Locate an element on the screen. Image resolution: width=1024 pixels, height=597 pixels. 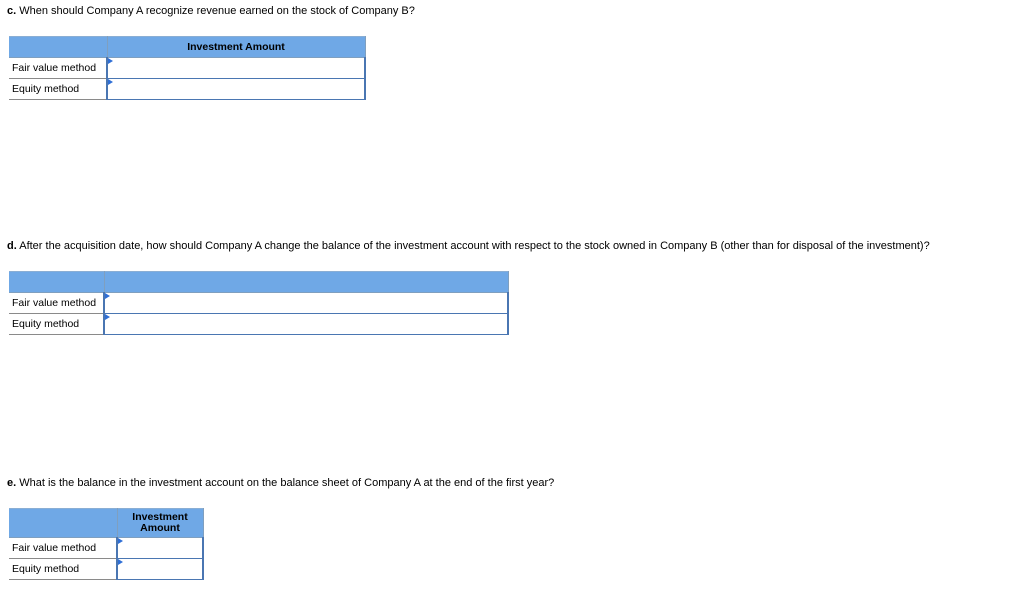
answer-cell-c-equity is located at coordinates (236, 89).